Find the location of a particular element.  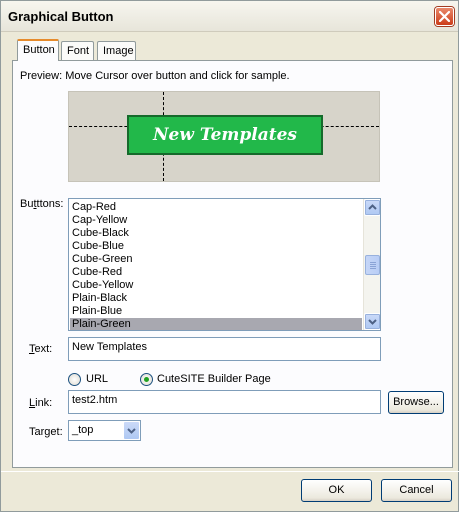

button-text-input: New Templates is located at coordinates (224, 349).